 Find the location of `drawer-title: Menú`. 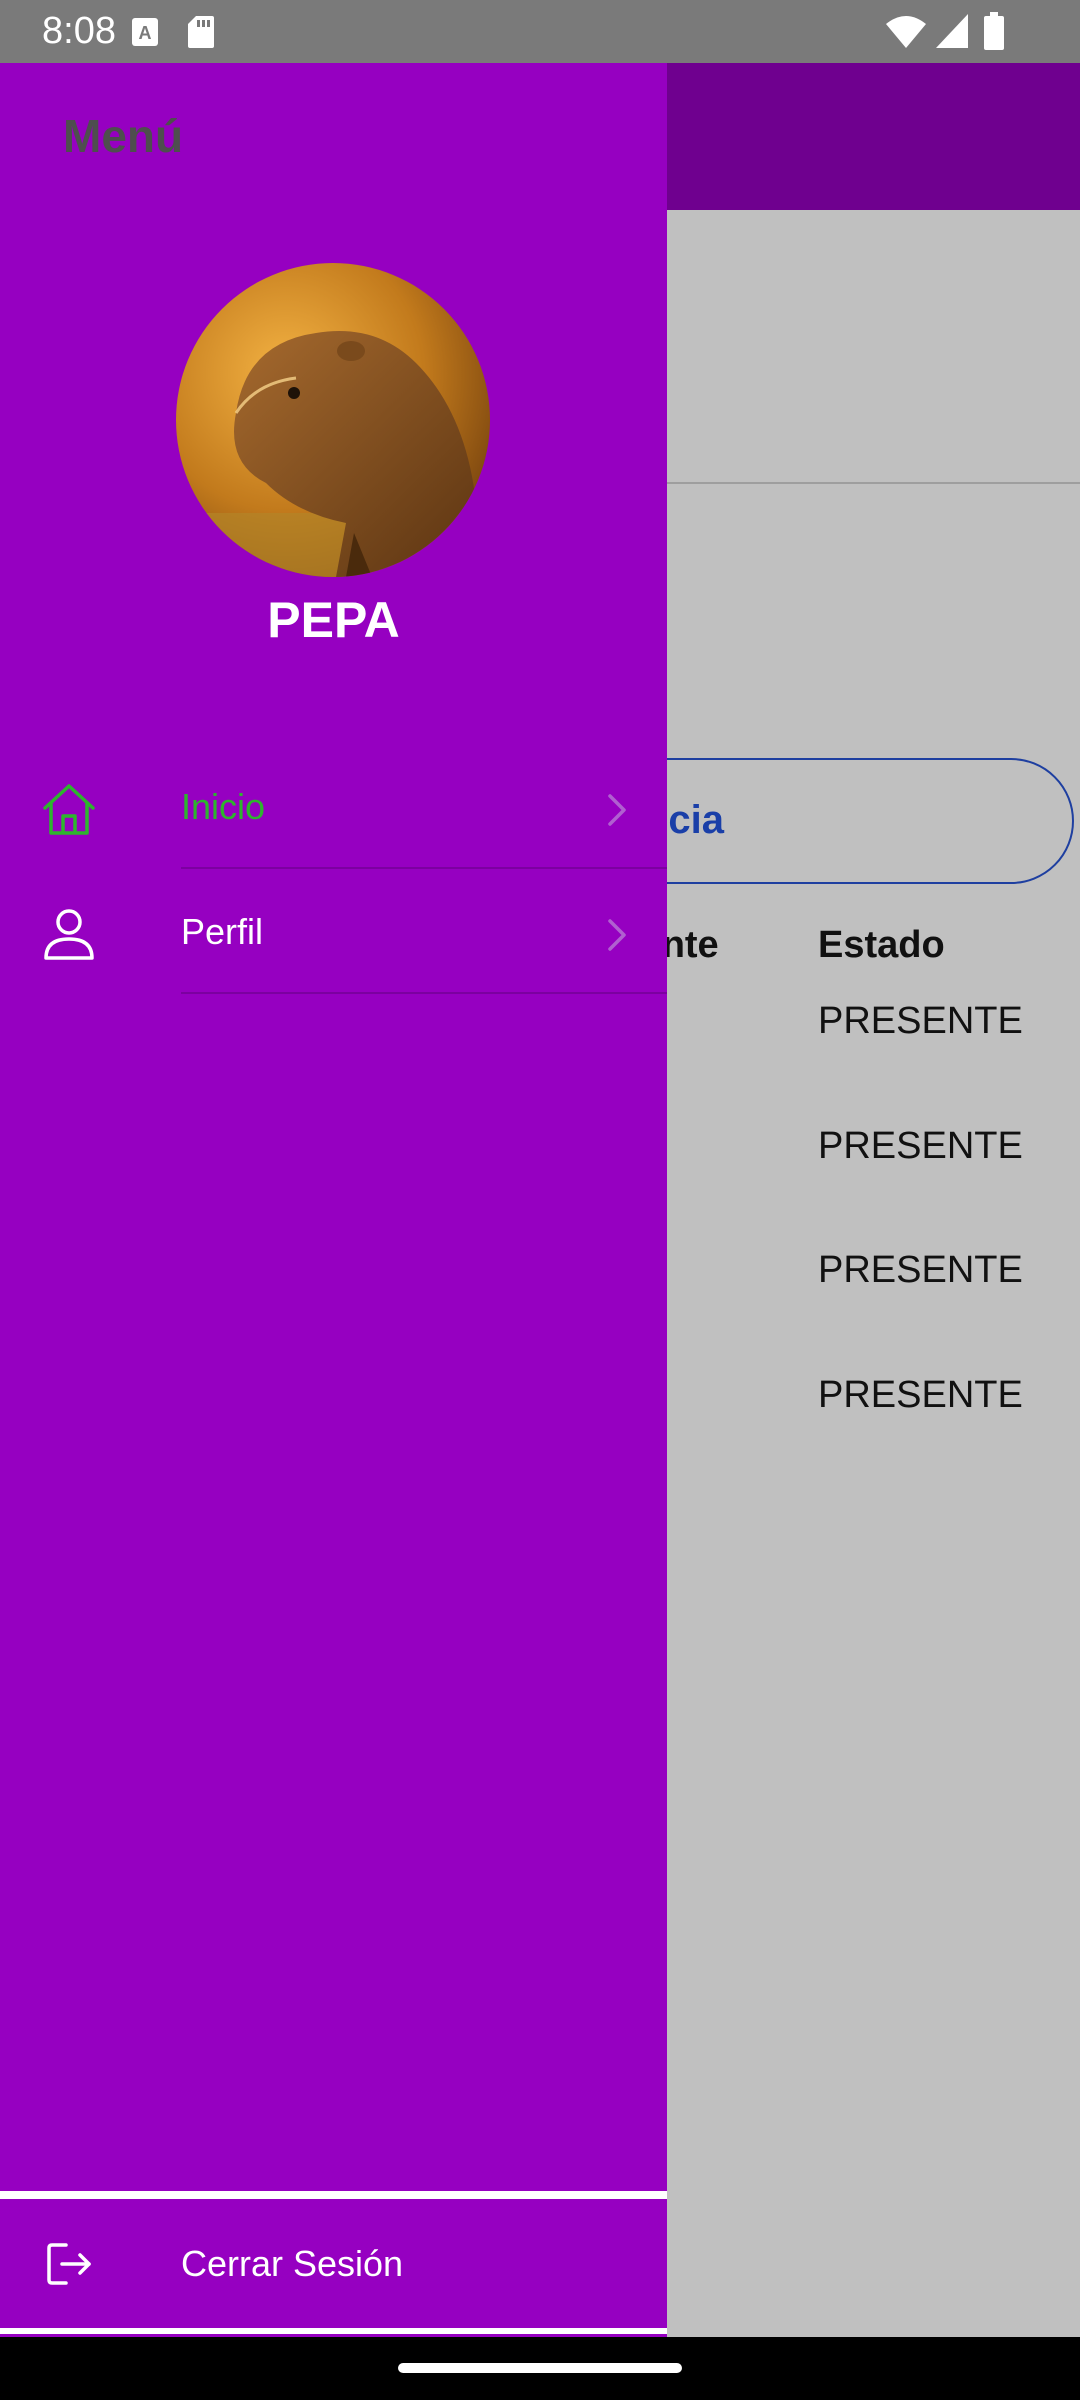

drawer-title: Menú is located at coordinates (123, 136).